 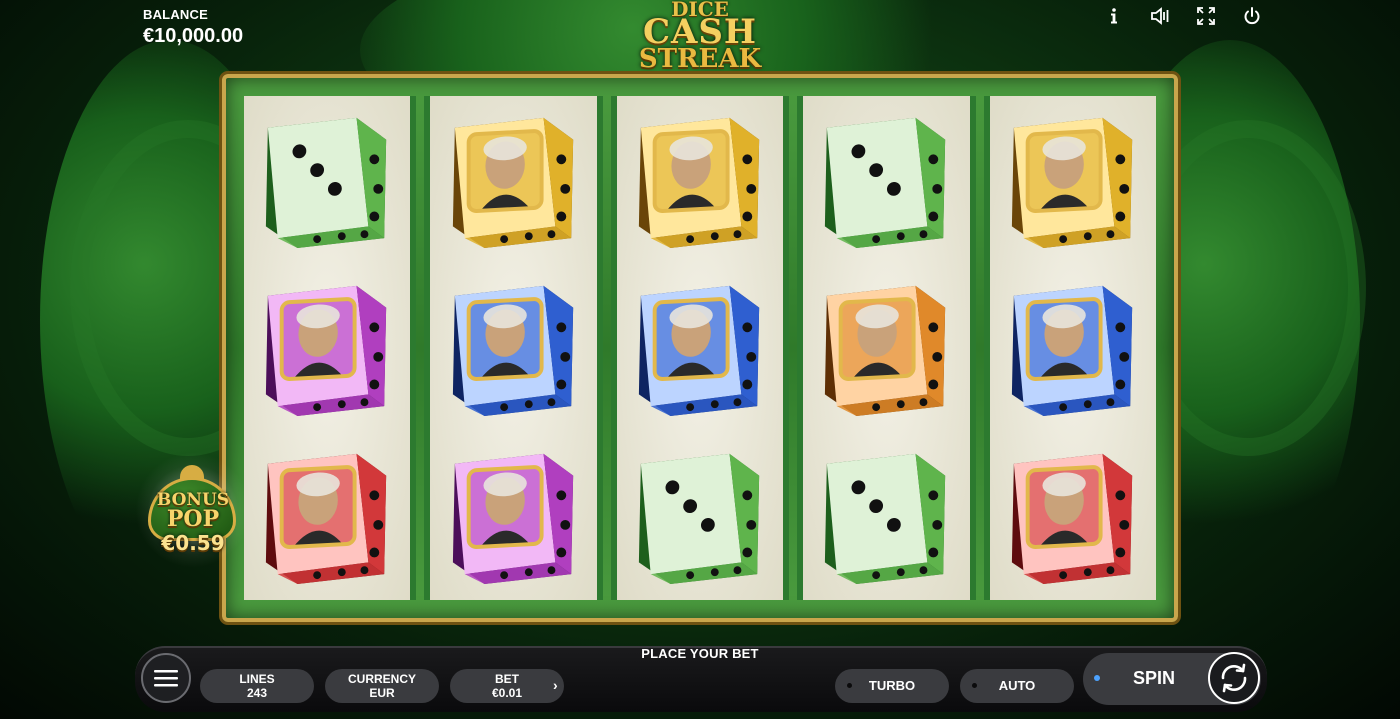 I want to click on refresh-icon, so click(x=1234, y=678).